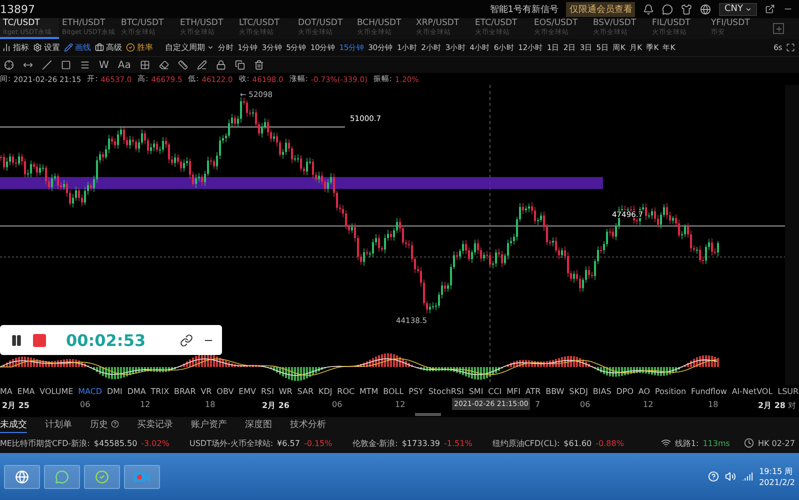  What do you see at coordinates (239, 65) in the screenshot?
I see `copy-icon` at bounding box center [239, 65].